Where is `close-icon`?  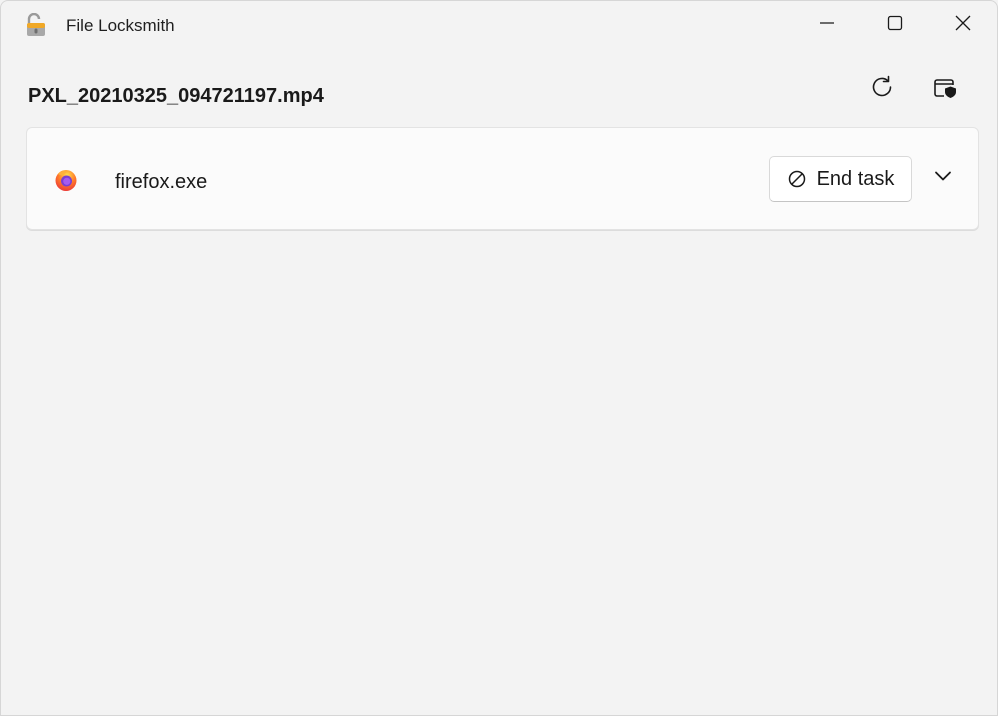
close-icon is located at coordinates (963, 25).